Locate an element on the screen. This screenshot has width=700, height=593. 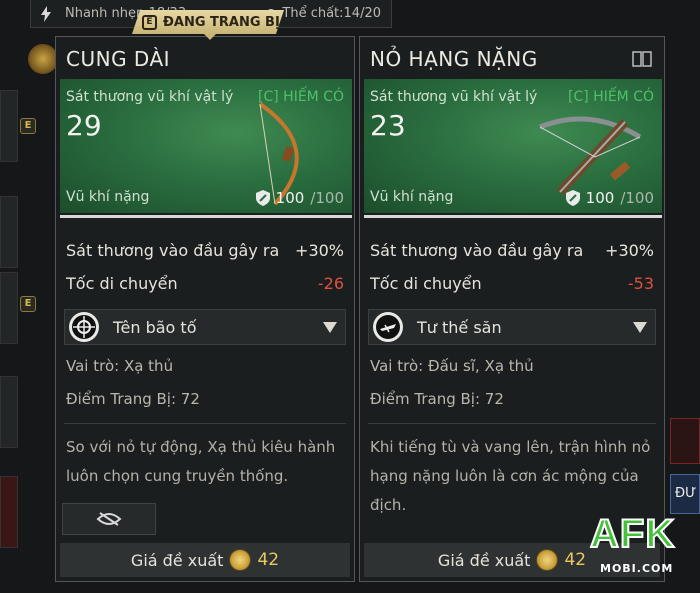
equipped-tag-label: ĐANG TRANG BỊ is located at coordinates (221, 22).